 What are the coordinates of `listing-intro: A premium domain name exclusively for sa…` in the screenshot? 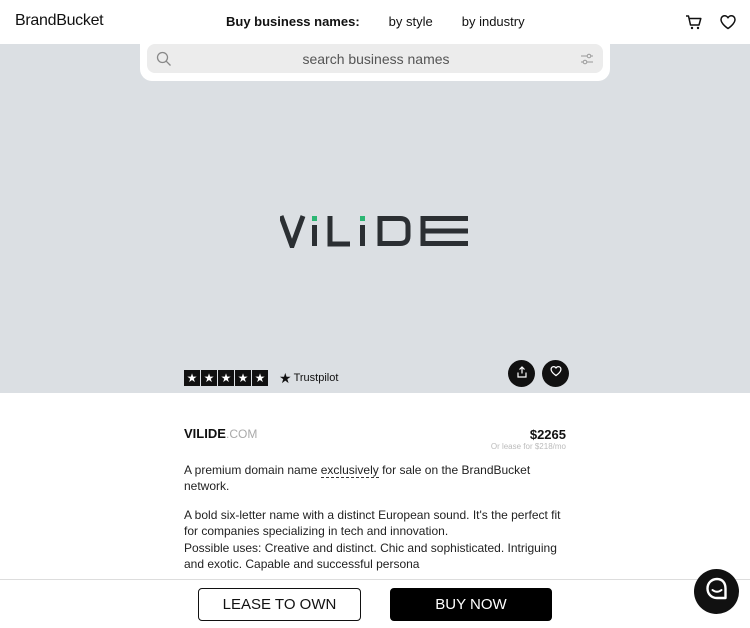 It's located at (374, 478).